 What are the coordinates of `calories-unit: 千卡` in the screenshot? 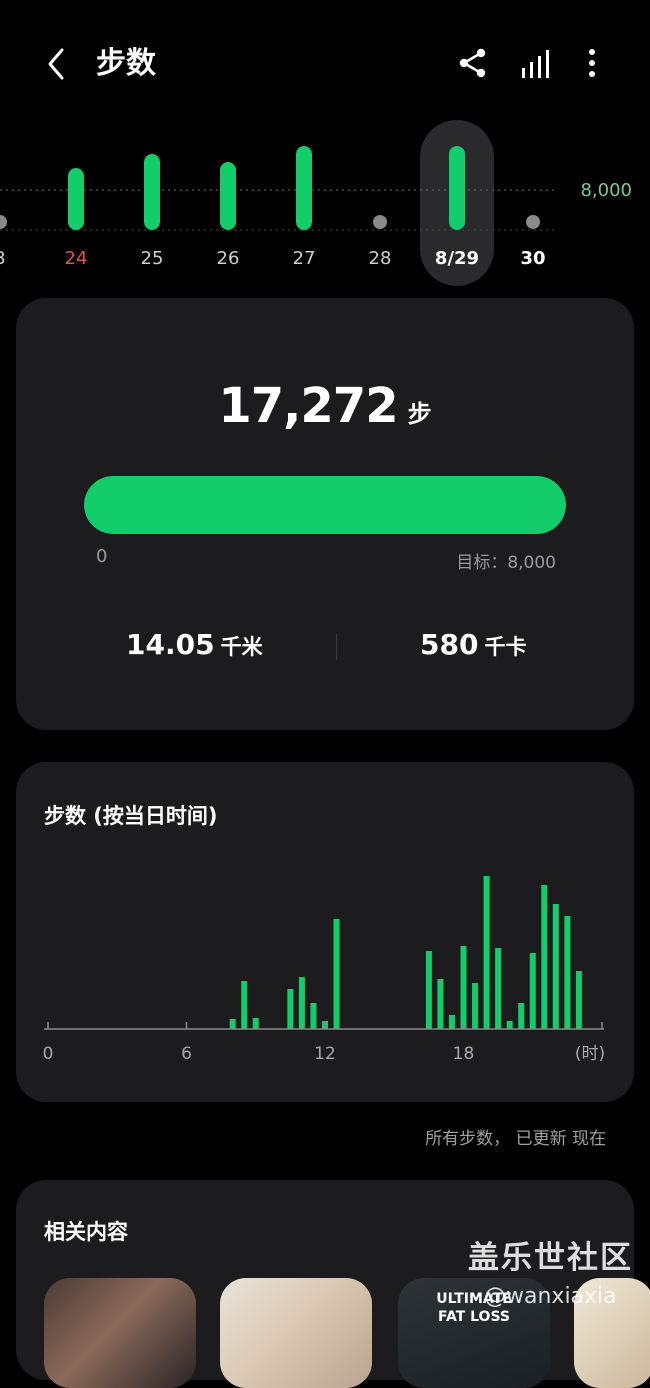 It's located at (505, 647).